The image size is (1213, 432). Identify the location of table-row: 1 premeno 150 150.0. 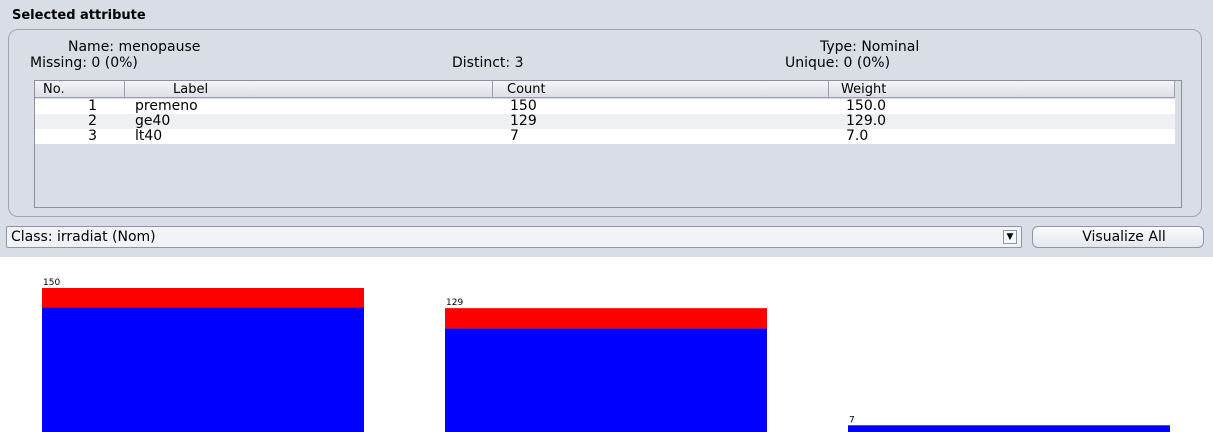
(605, 106).